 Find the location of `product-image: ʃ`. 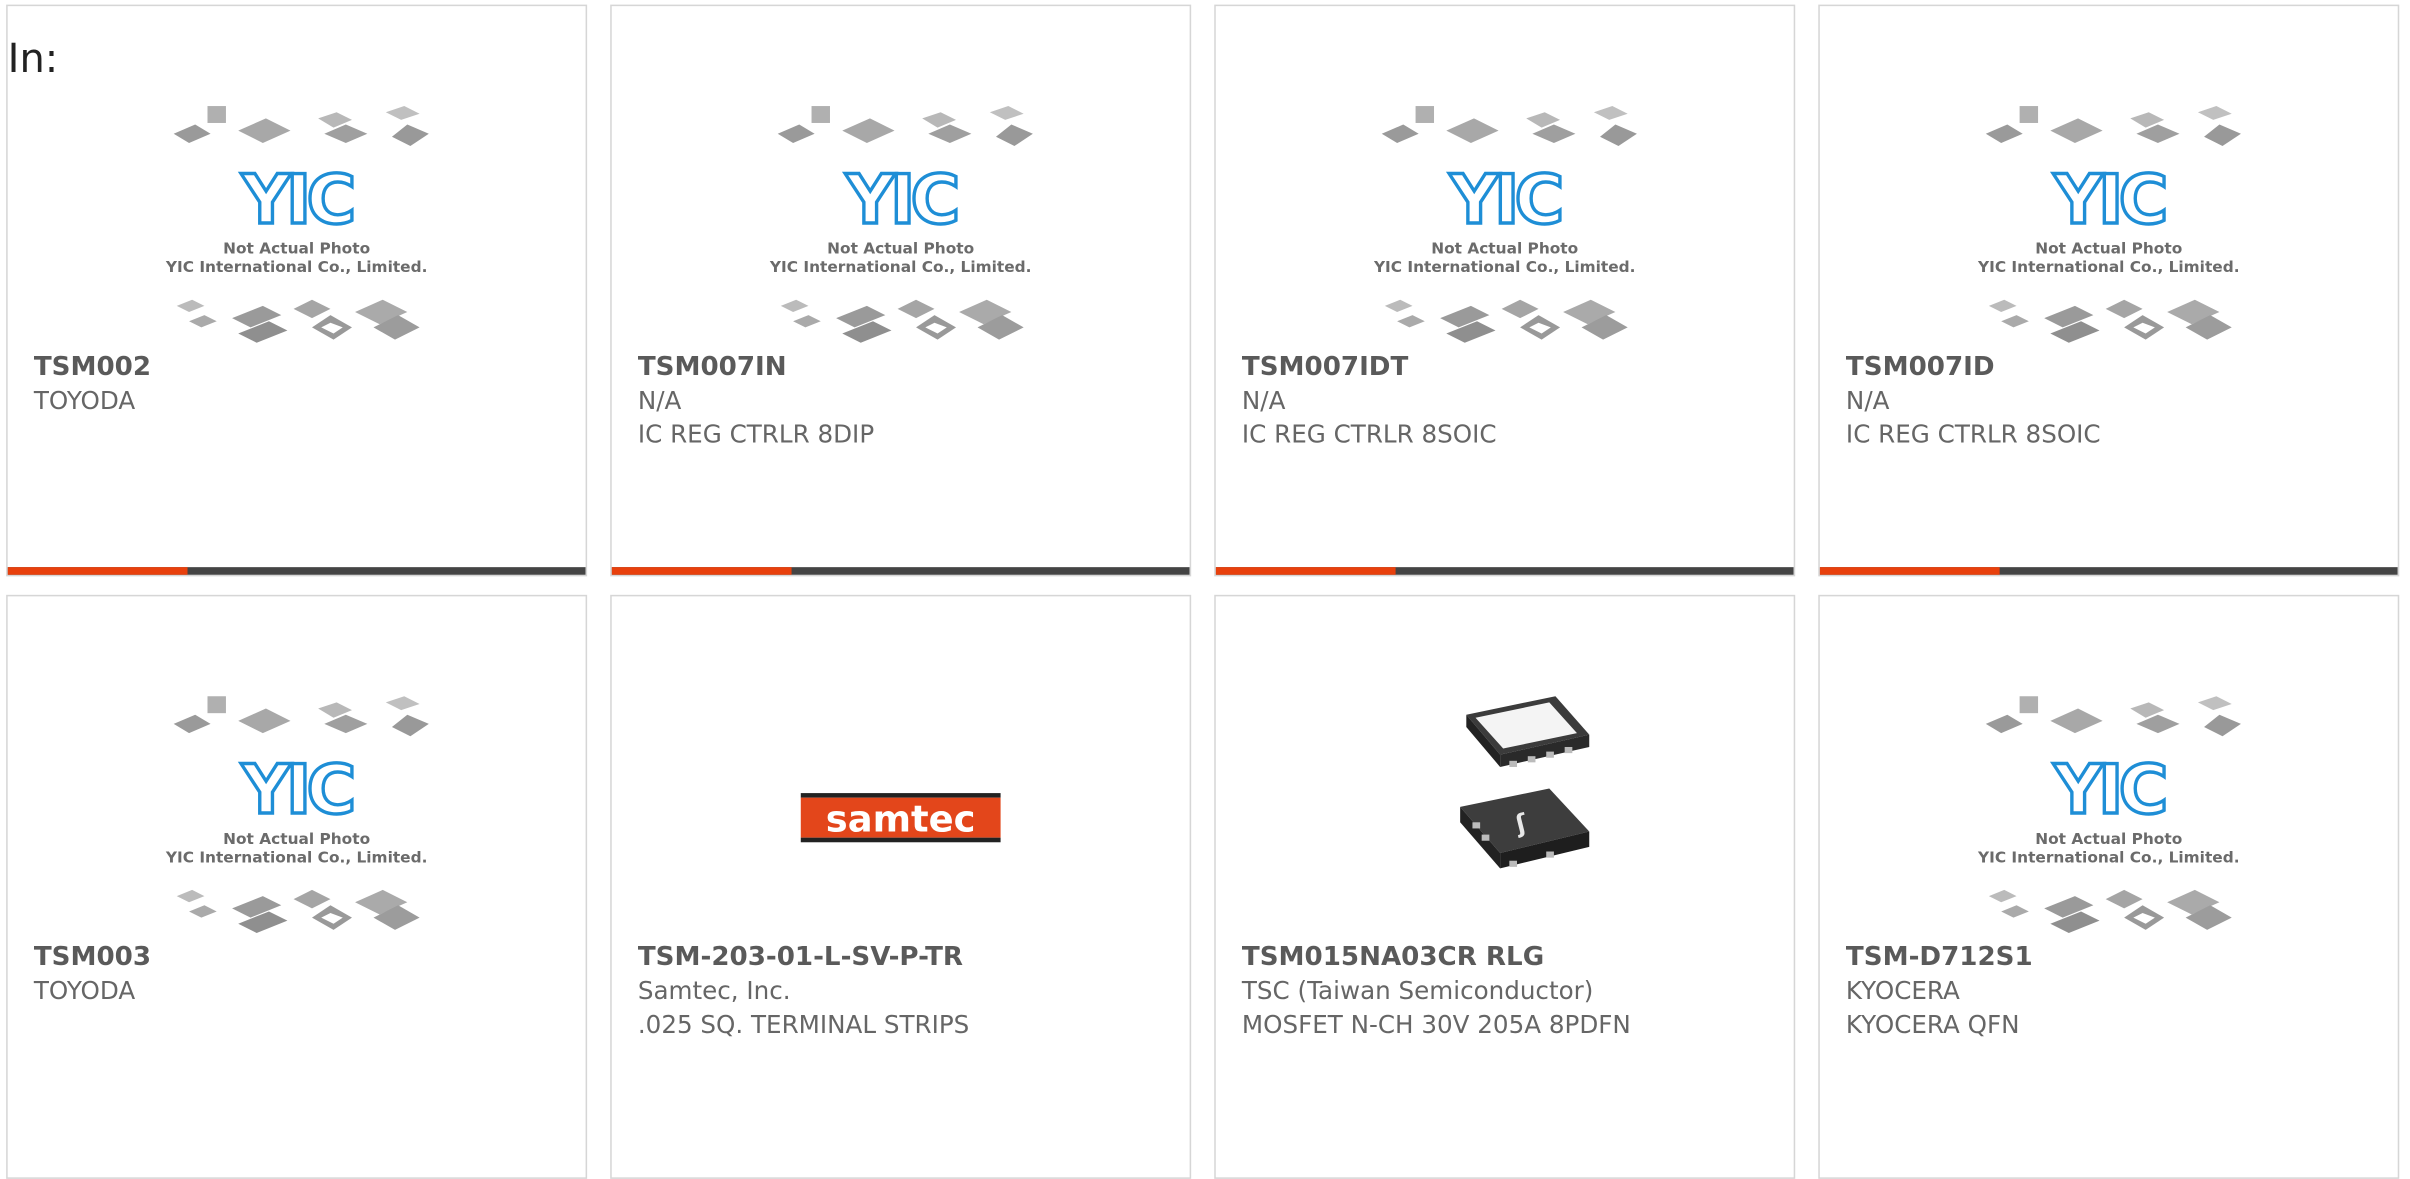

product-image: ʃ is located at coordinates (1505, 811).